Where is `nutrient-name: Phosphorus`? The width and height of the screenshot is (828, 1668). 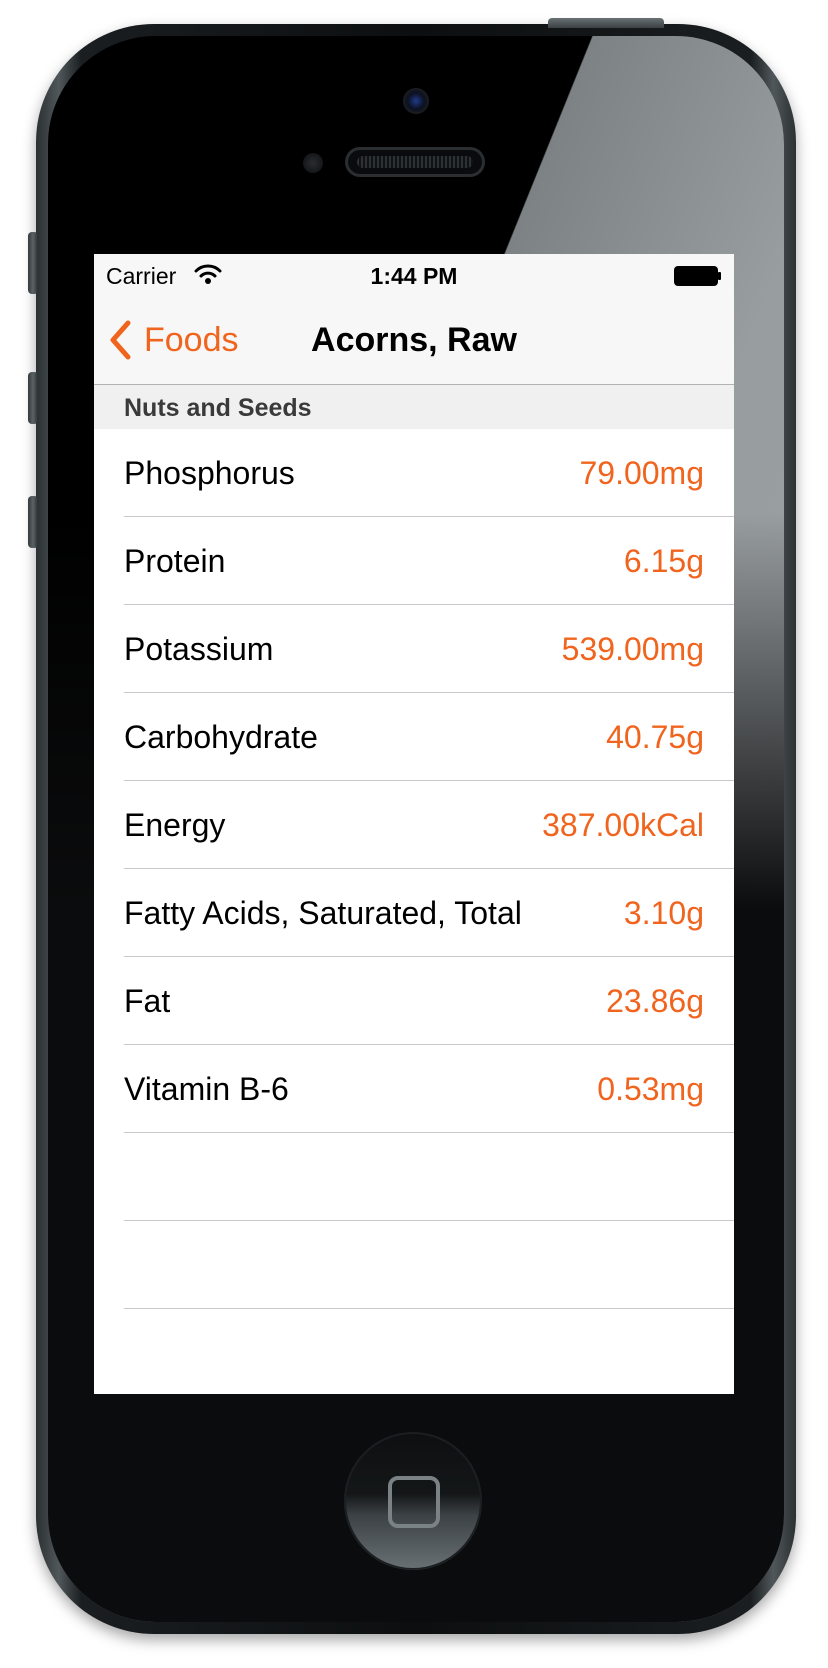
nutrient-name: Phosphorus is located at coordinates (209, 473).